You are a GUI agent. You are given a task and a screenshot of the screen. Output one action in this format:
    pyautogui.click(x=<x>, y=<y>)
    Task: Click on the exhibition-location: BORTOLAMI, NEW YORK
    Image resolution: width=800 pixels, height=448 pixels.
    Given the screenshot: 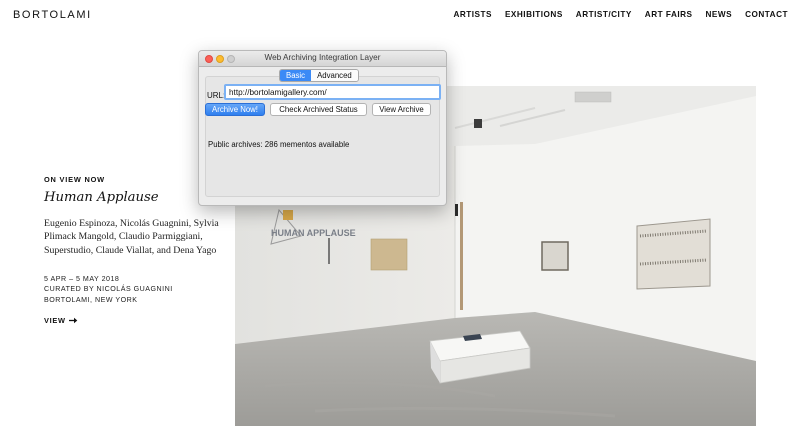 What is the action you would take?
    pyautogui.click(x=91, y=300)
    